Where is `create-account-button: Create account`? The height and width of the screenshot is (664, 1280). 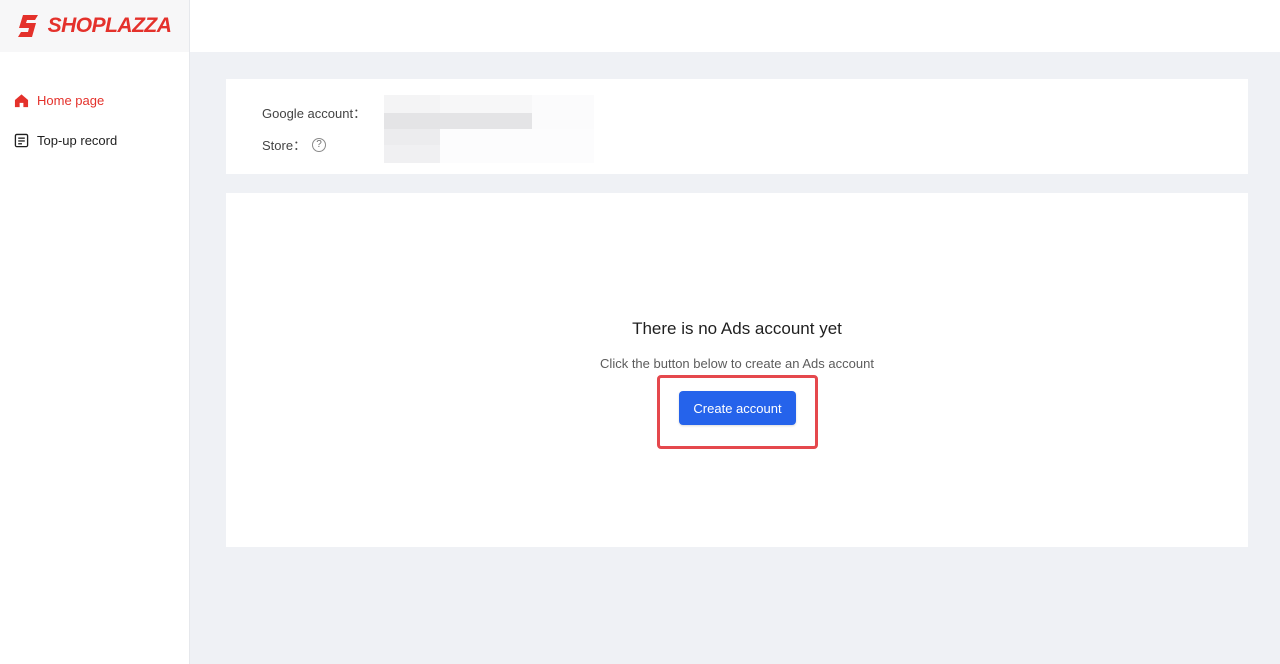
create-account-button: Create account is located at coordinates (737, 408).